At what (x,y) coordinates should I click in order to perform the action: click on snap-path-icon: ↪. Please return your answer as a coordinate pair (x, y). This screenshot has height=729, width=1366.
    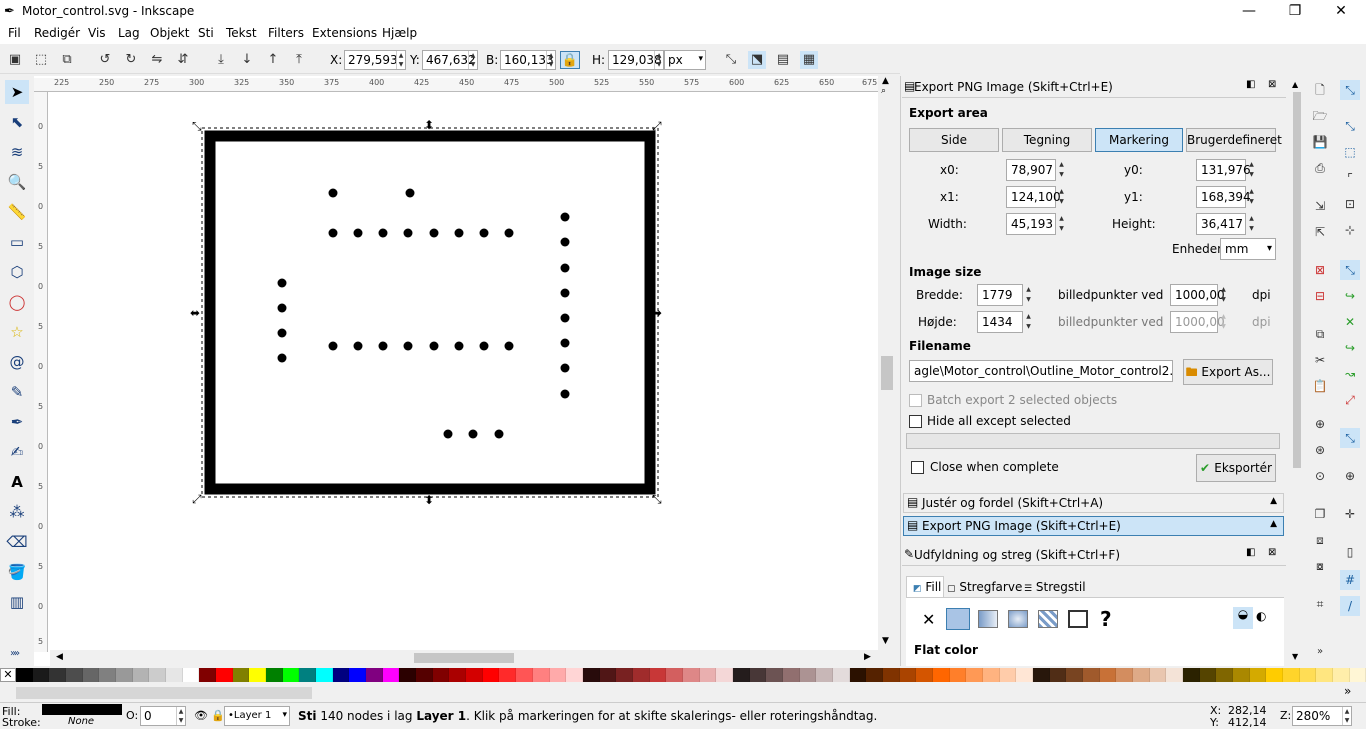
    Looking at the image, I should click on (1350, 296).